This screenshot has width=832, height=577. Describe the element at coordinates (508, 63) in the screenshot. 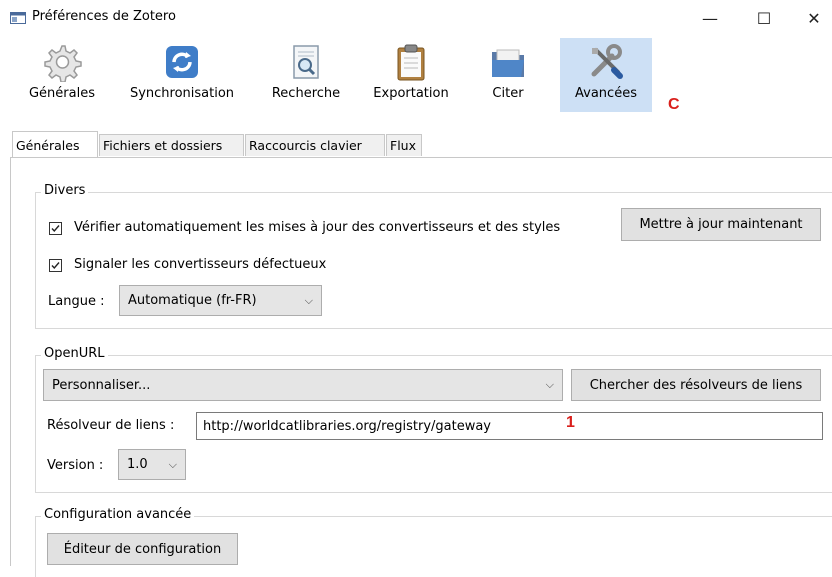

I see `folder-icon` at that location.